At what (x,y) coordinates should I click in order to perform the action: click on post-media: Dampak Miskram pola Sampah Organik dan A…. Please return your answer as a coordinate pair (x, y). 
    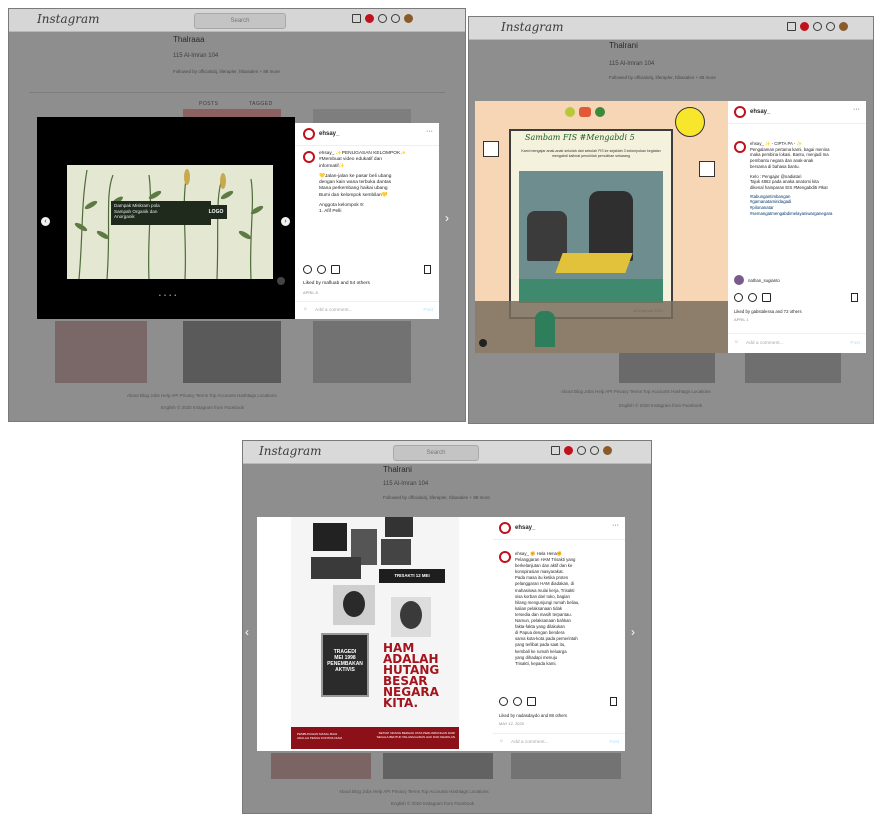
    Looking at the image, I should click on (166, 218).